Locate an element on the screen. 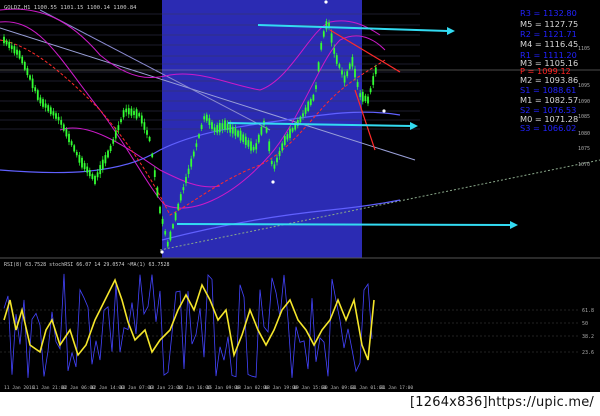 This screenshot has width=600, height=416. price-tick-label: 1105 is located at coordinates (584, 49).